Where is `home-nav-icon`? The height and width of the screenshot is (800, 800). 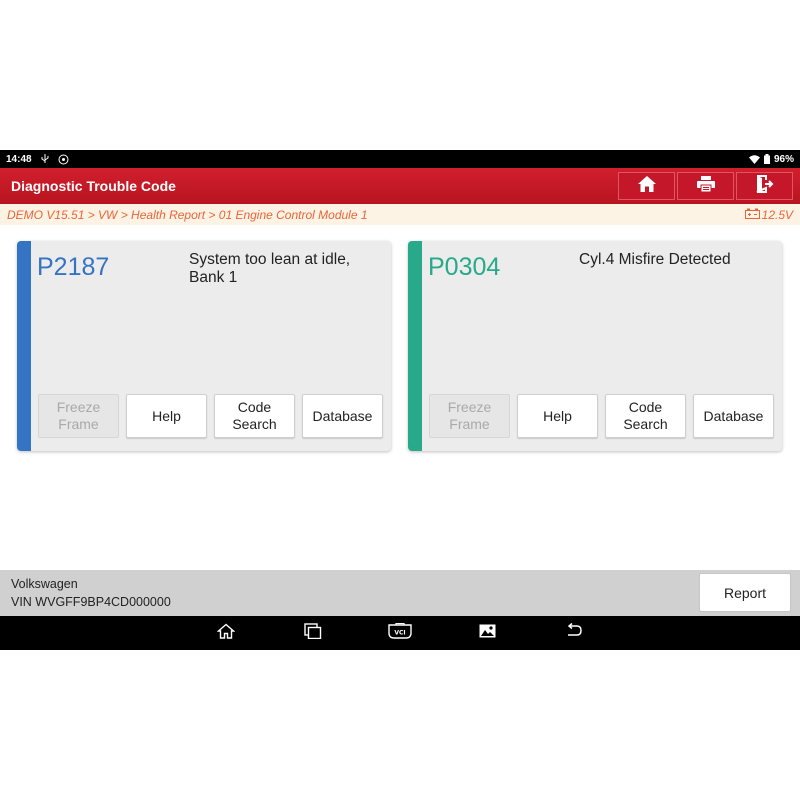
home-nav-icon is located at coordinates (226, 633).